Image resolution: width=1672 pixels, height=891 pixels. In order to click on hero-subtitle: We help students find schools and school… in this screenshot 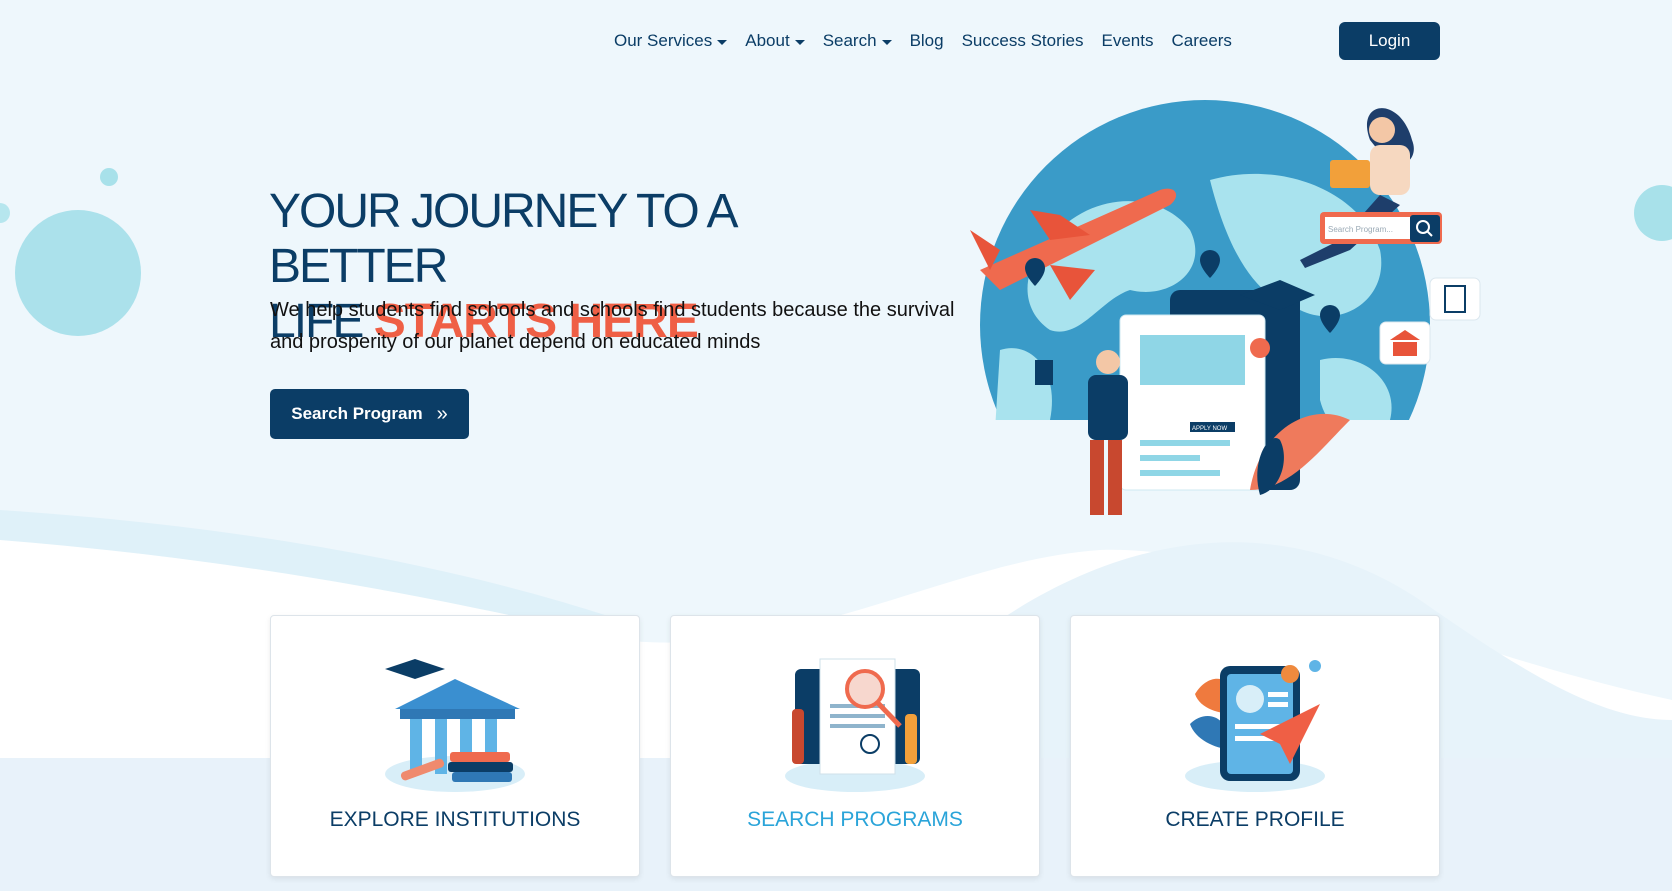, I will do `click(612, 326)`.